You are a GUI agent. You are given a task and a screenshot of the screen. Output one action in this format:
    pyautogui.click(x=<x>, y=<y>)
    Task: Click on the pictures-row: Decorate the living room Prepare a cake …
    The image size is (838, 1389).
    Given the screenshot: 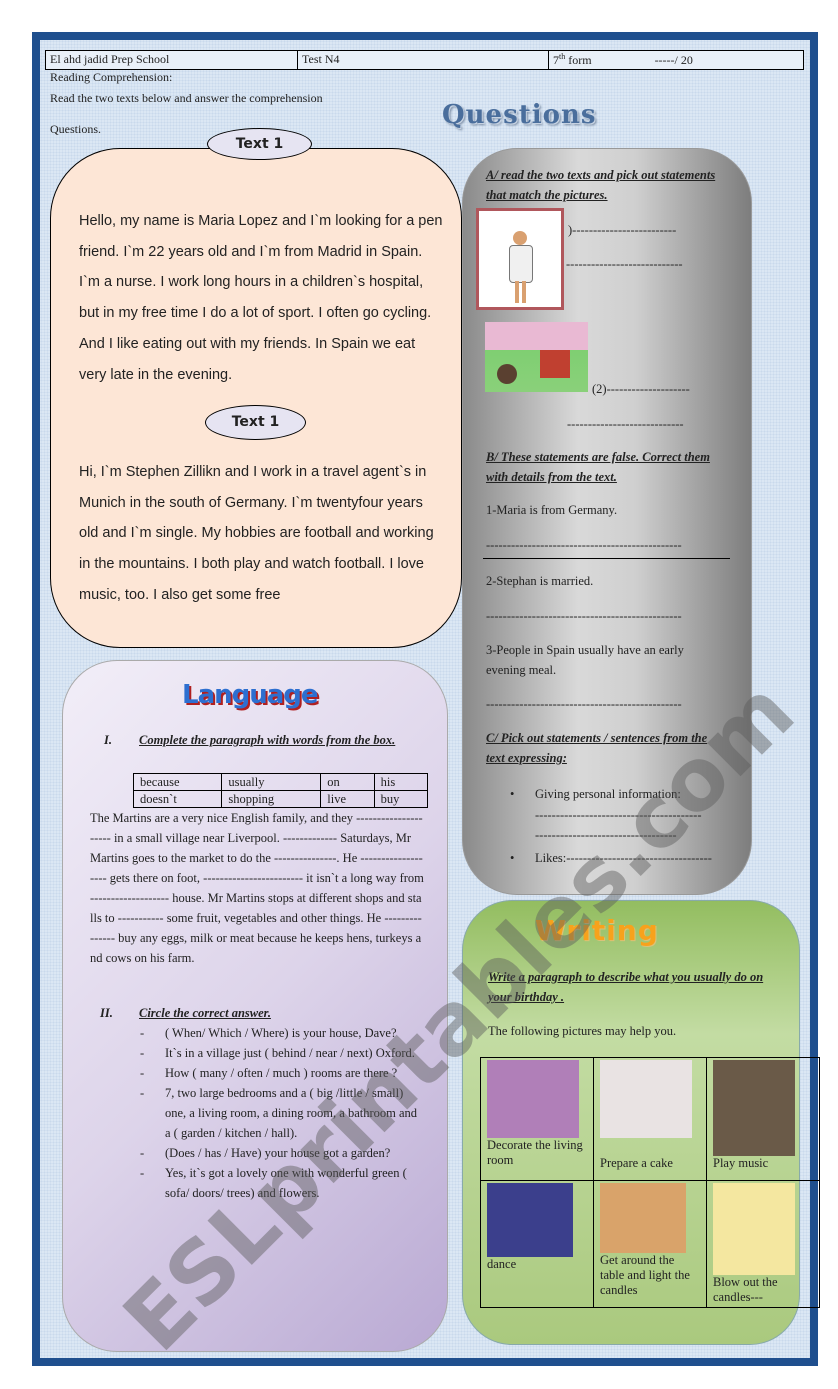 What is the action you would take?
    pyautogui.click(x=650, y=1119)
    